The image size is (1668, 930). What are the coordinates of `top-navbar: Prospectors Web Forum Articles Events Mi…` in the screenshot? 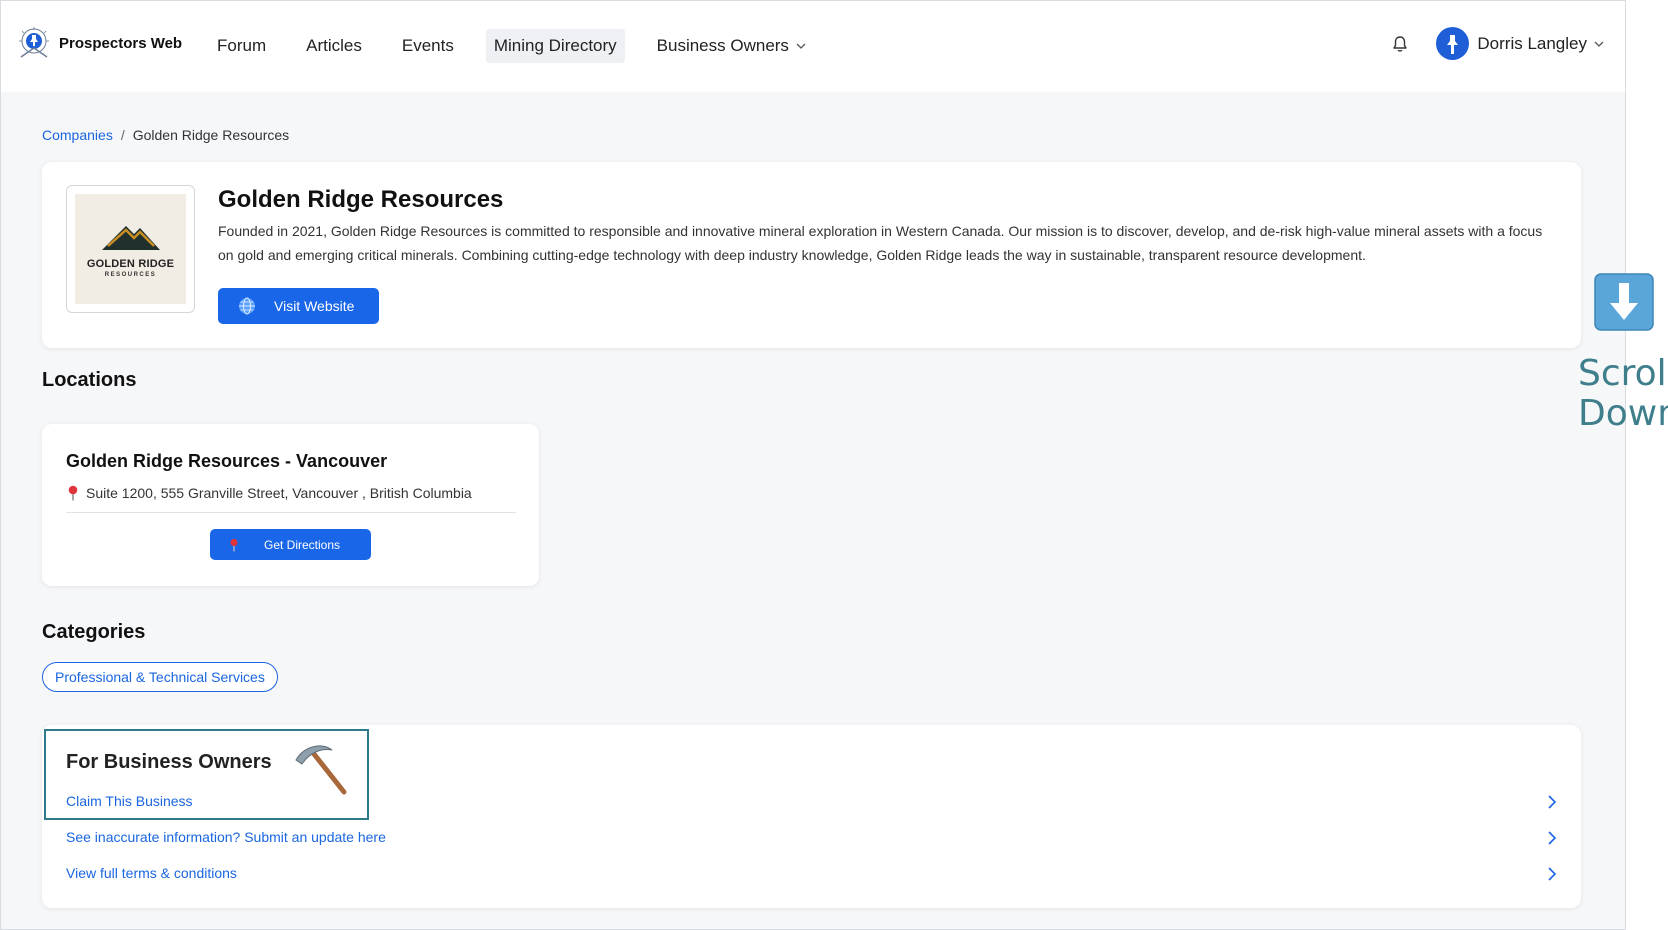 It's located at (813, 46).